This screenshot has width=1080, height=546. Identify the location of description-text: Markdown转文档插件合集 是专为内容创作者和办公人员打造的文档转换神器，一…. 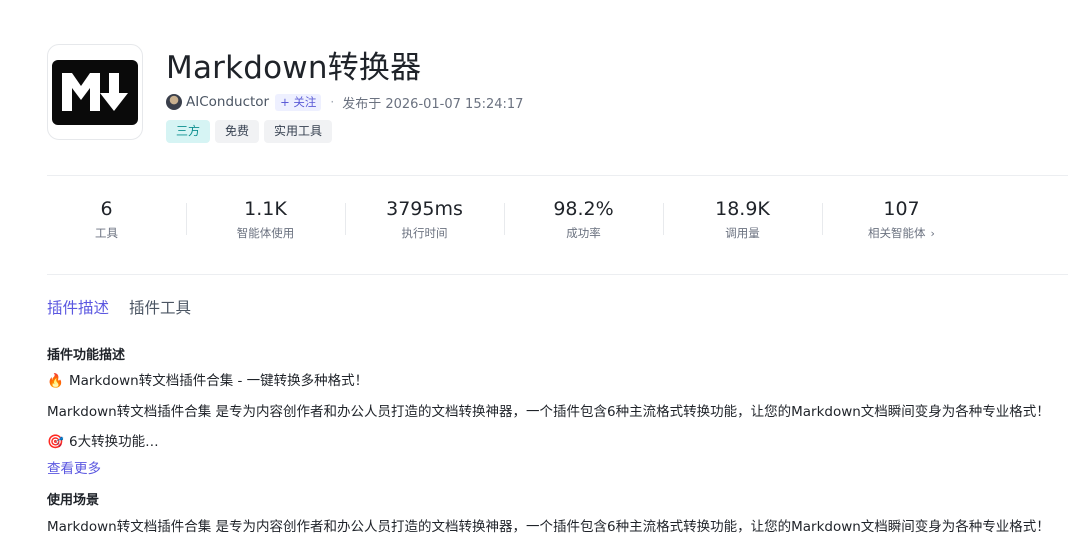
(548, 412).